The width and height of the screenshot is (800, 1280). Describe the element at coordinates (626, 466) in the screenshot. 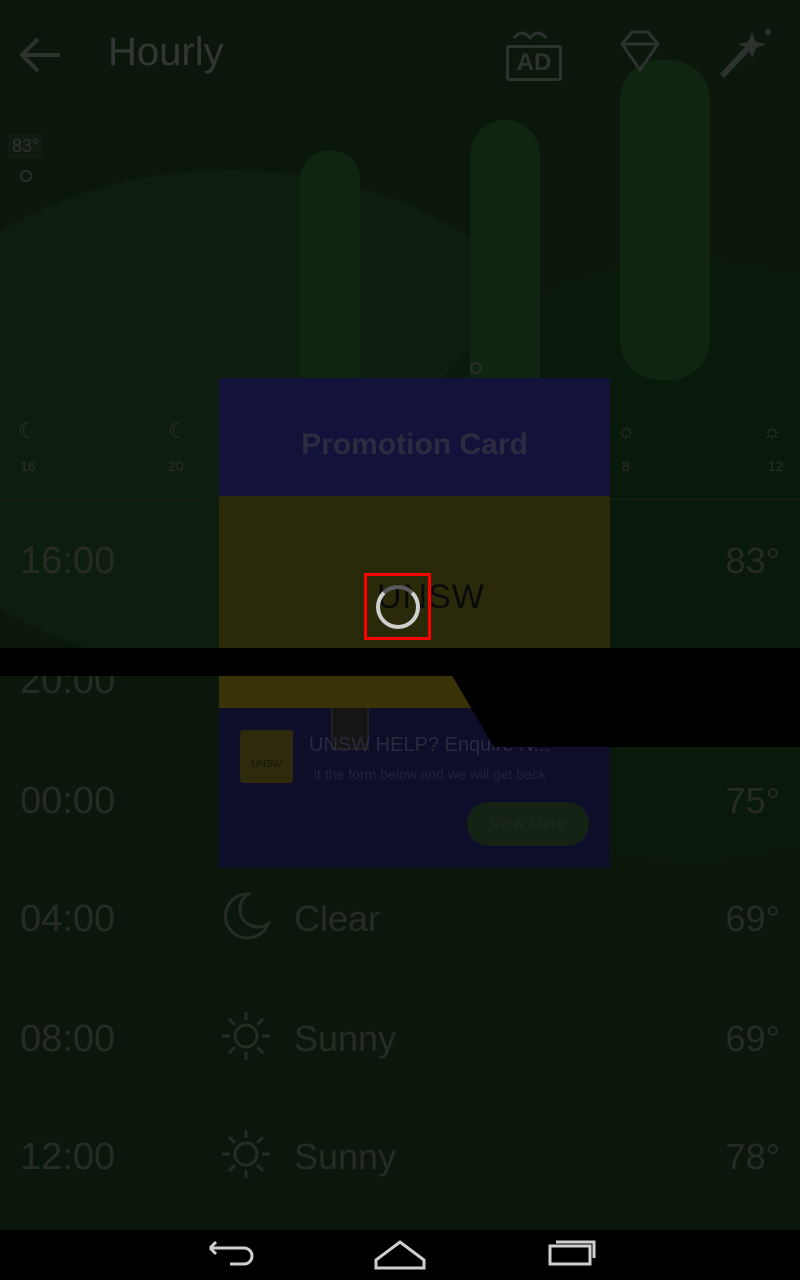

I see `strip-time: 8` at that location.